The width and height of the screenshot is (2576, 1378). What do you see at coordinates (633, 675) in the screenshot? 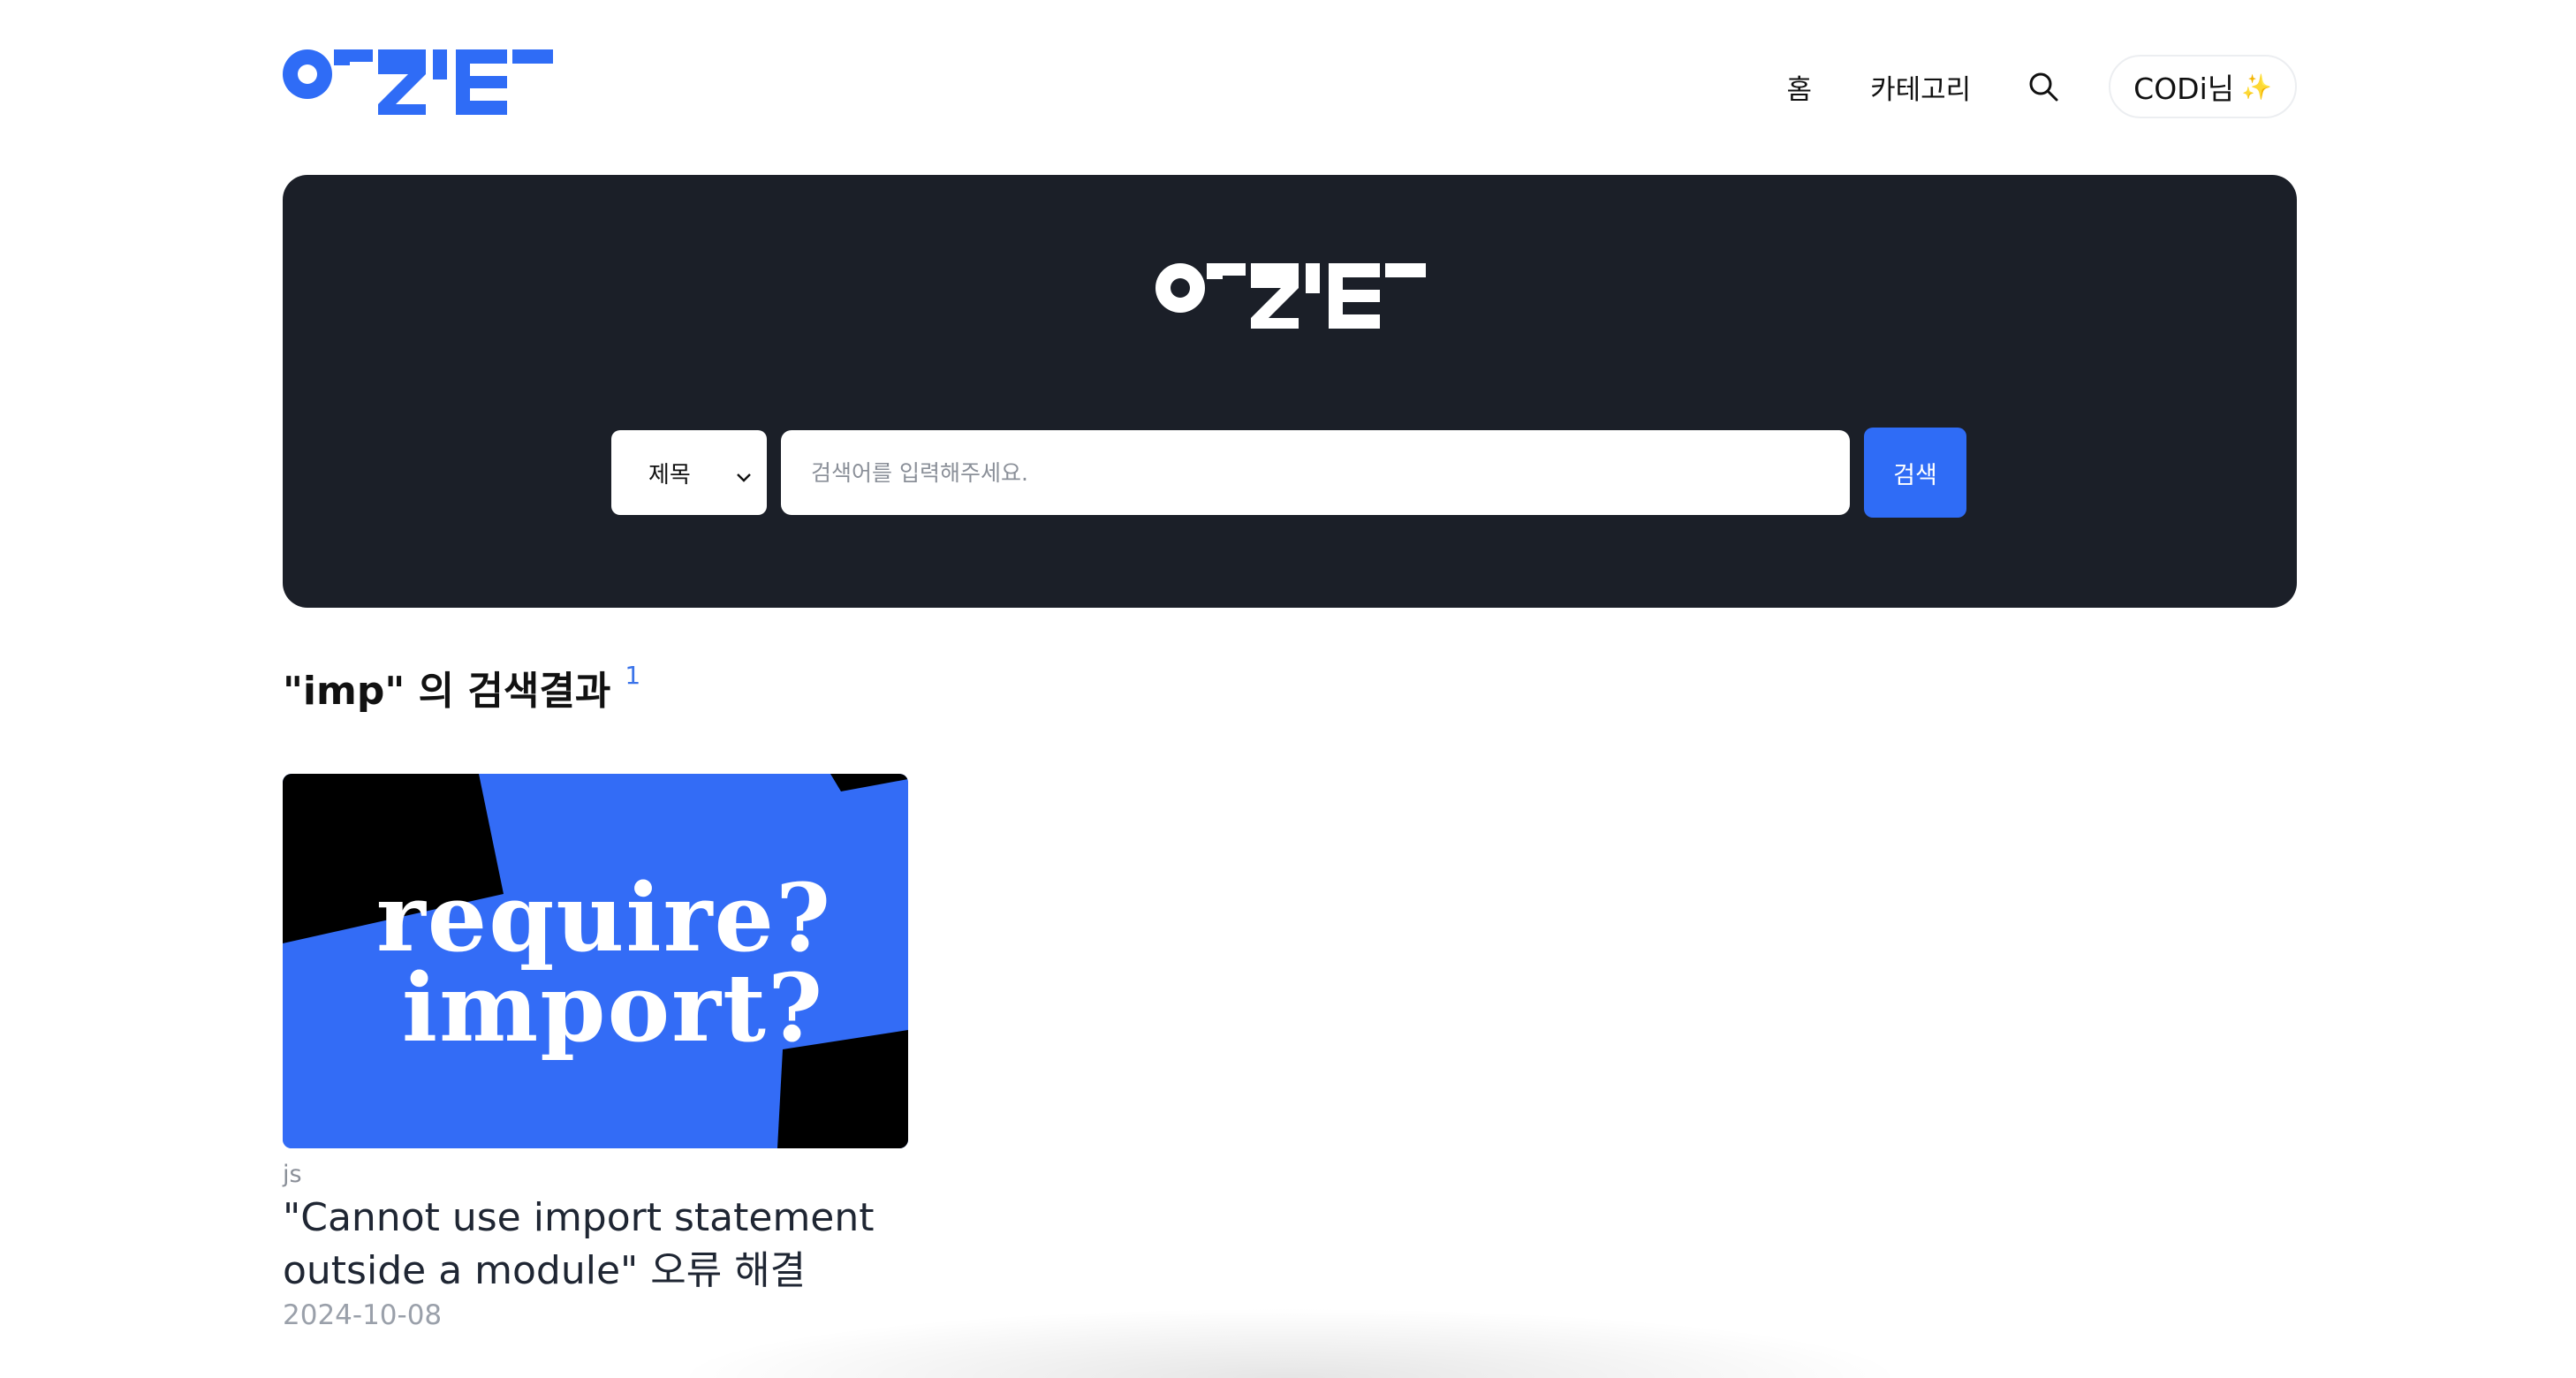
I see `results-count: 1` at bounding box center [633, 675].